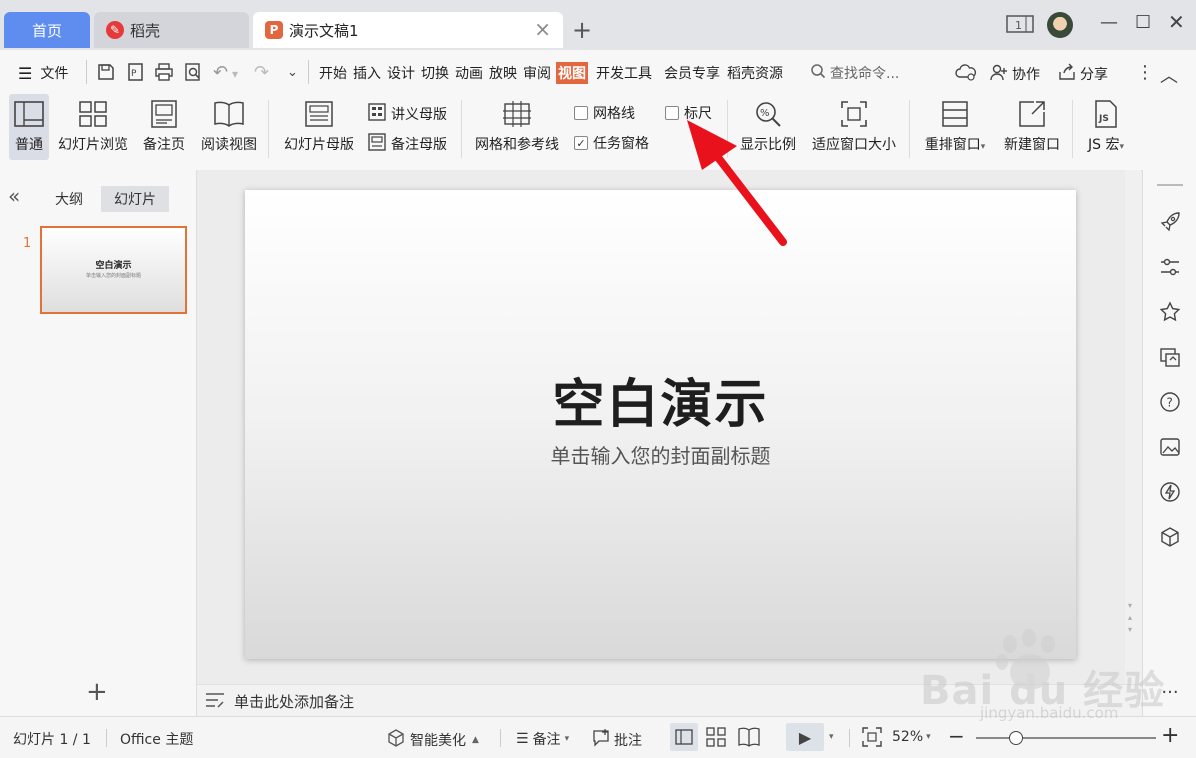  What do you see at coordinates (1170, 267) in the screenshot?
I see `settings-sliders-icon` at bounding box center [1170, 267].